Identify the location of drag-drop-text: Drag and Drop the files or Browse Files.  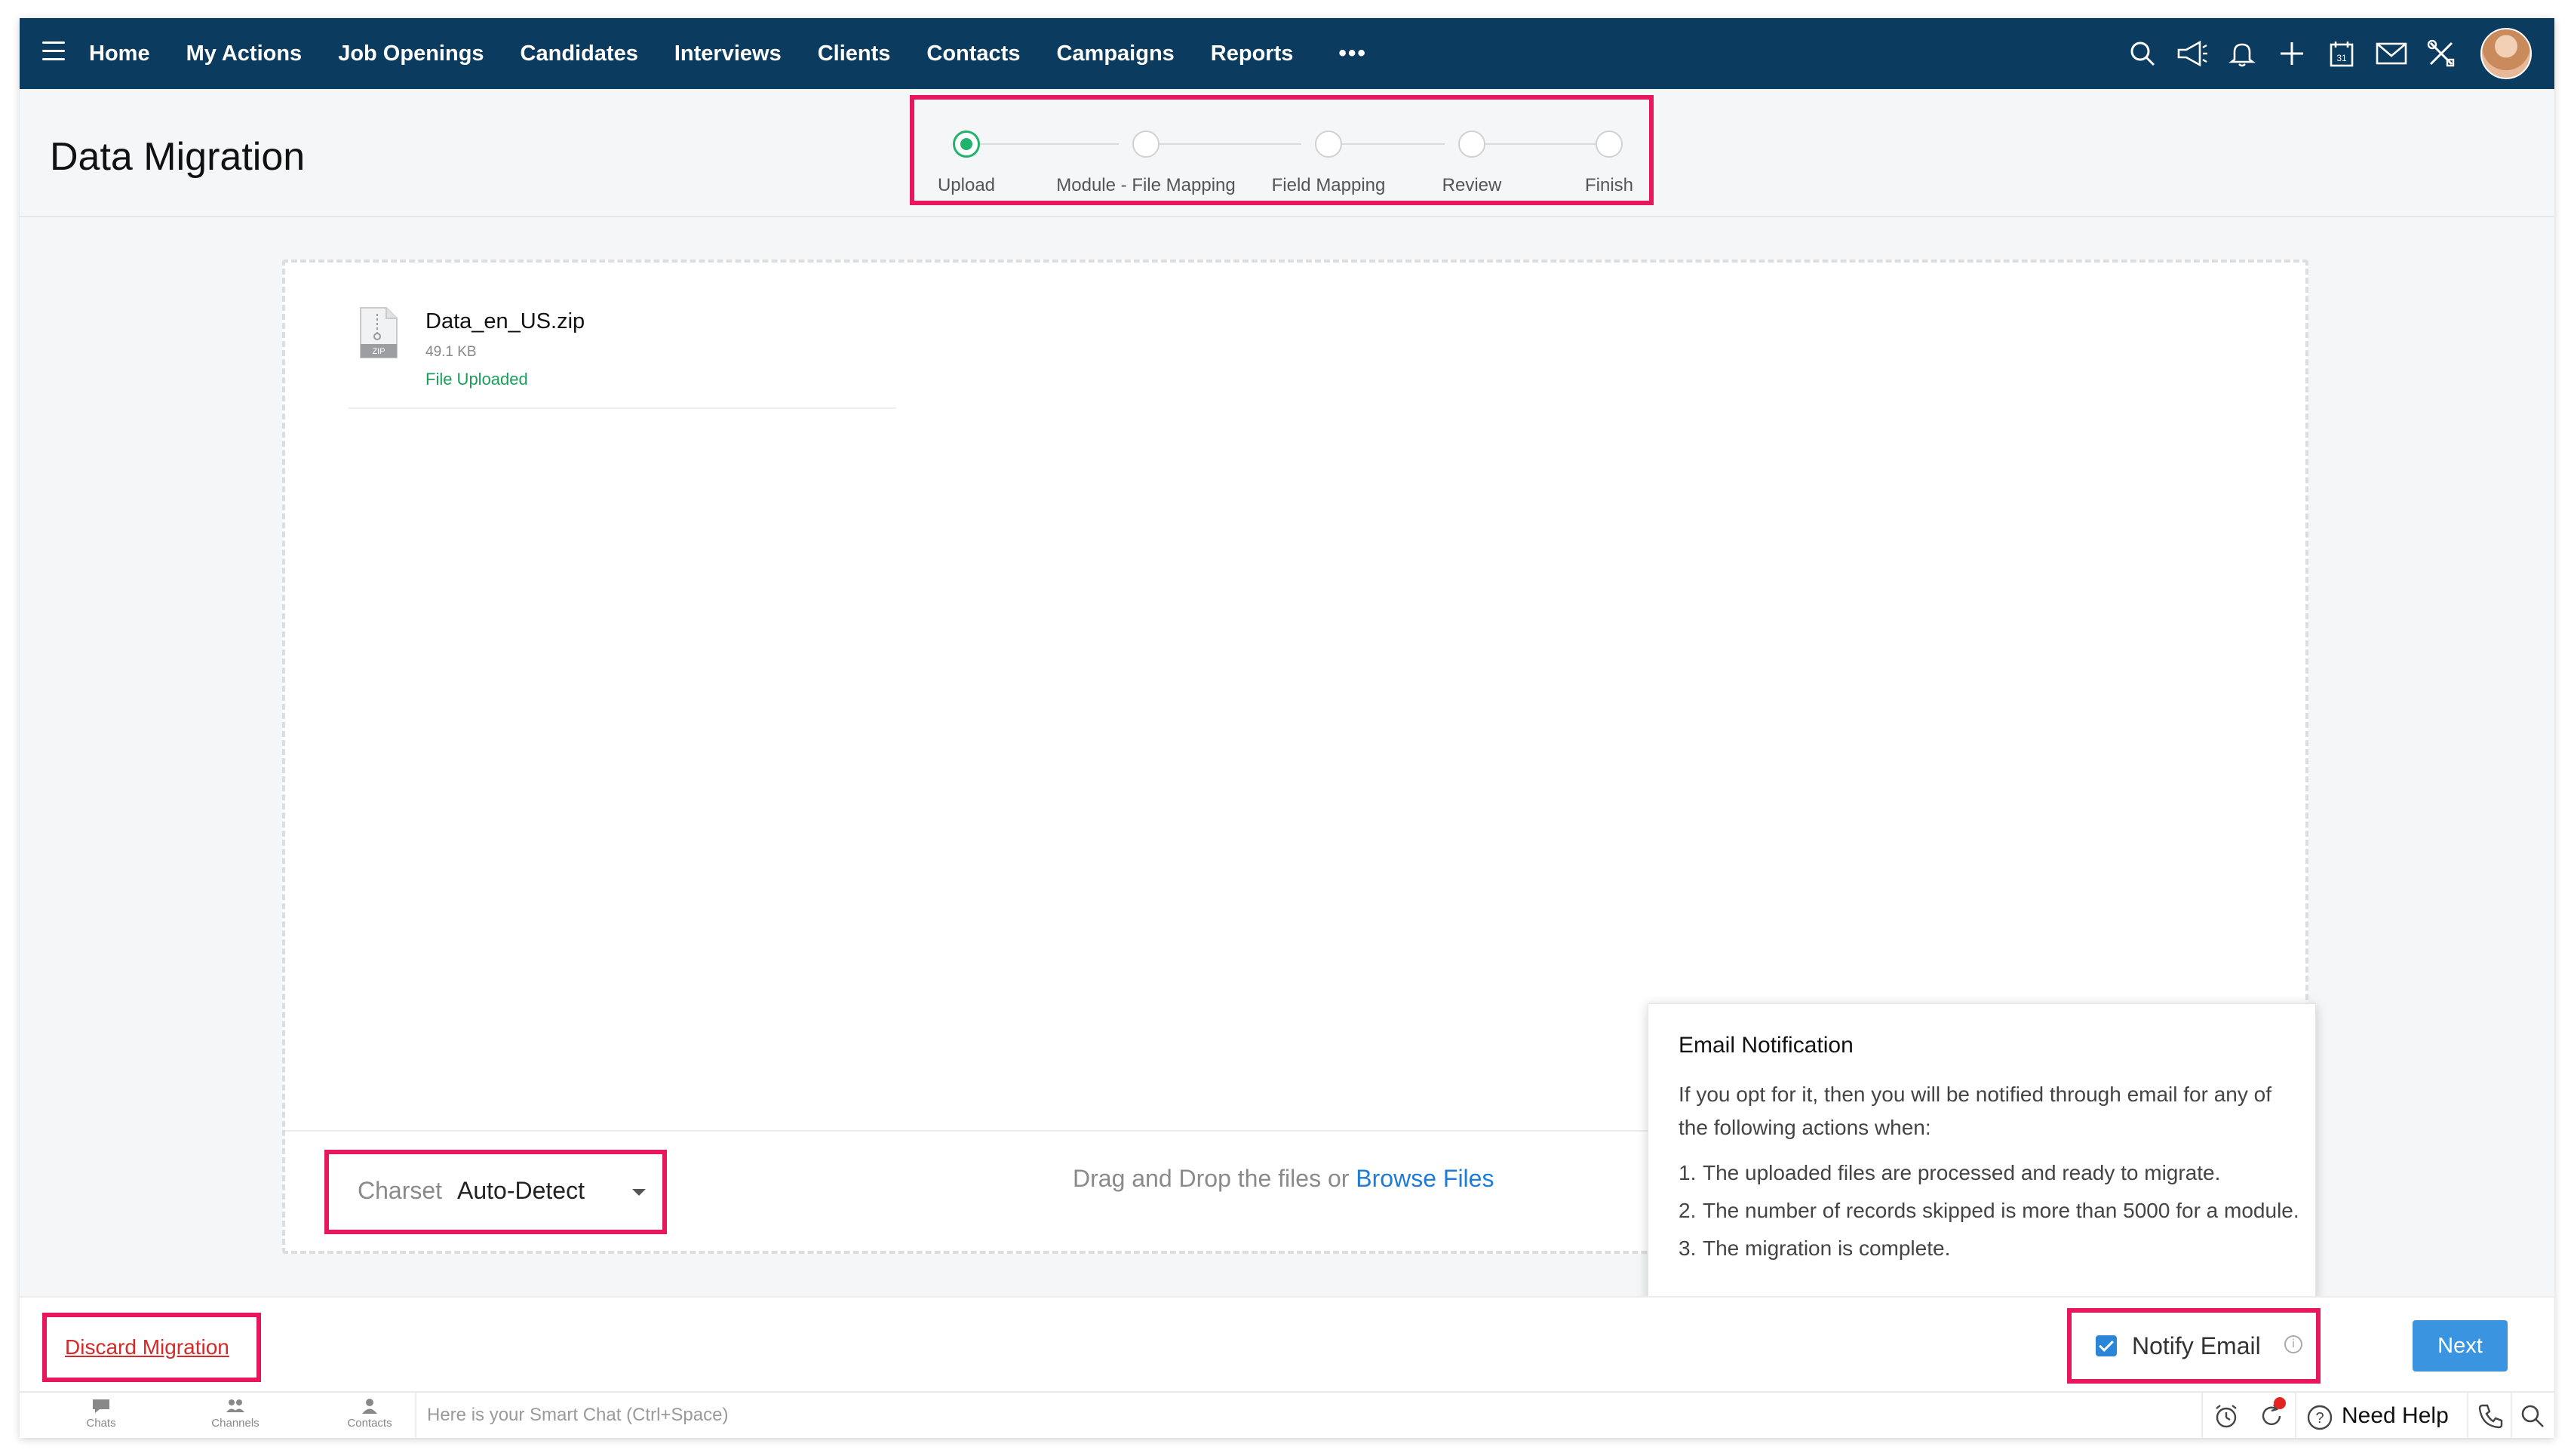
(1283, 1179).